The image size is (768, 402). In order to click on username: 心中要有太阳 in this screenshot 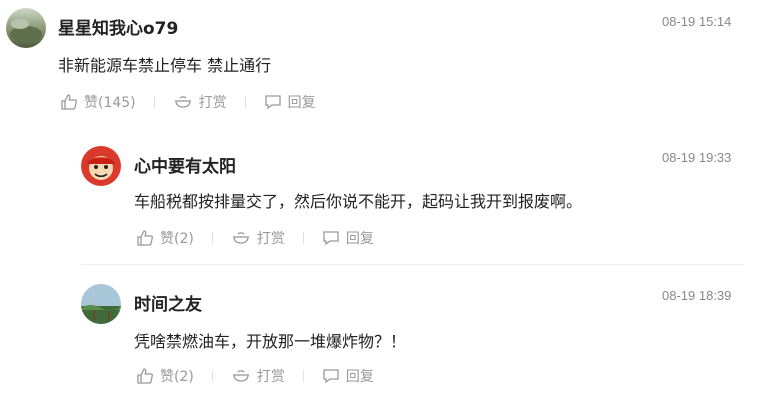, I will do `click(185, 164)`.